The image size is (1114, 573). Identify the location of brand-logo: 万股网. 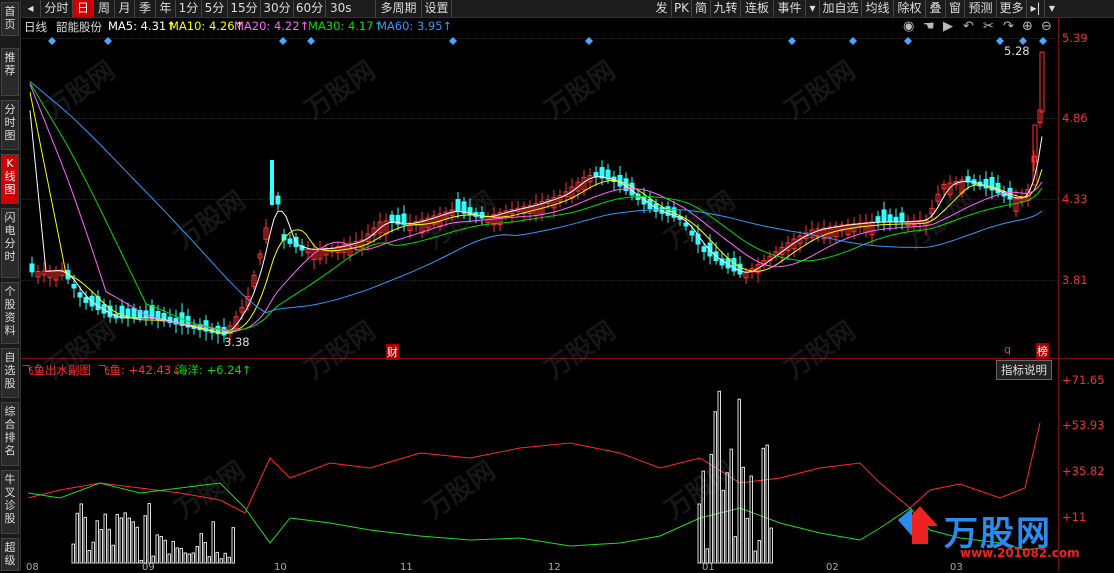
(998, 534).